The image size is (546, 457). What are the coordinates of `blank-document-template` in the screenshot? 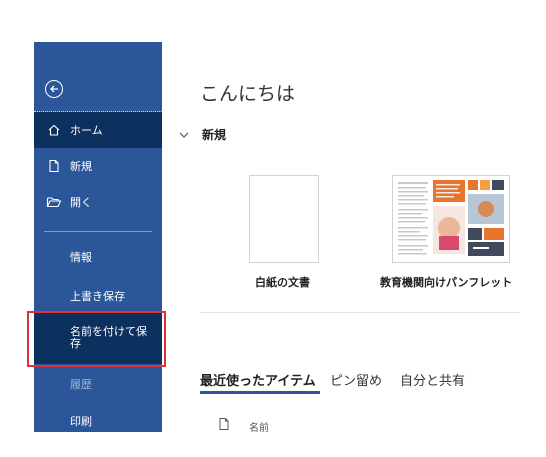 It's located at (284, 219).